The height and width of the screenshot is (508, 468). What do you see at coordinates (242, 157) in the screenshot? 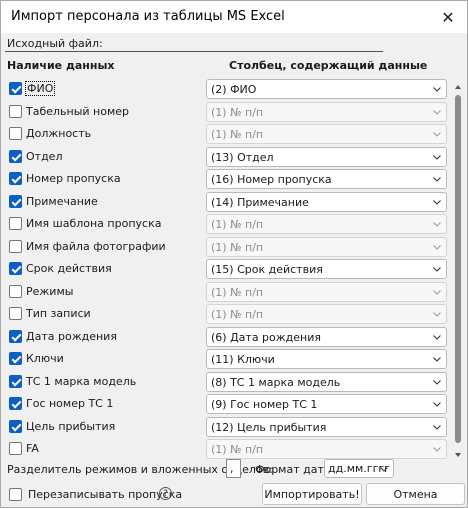
I see `column-select-value: (13) Отдел` at bounding box center [242, 157].